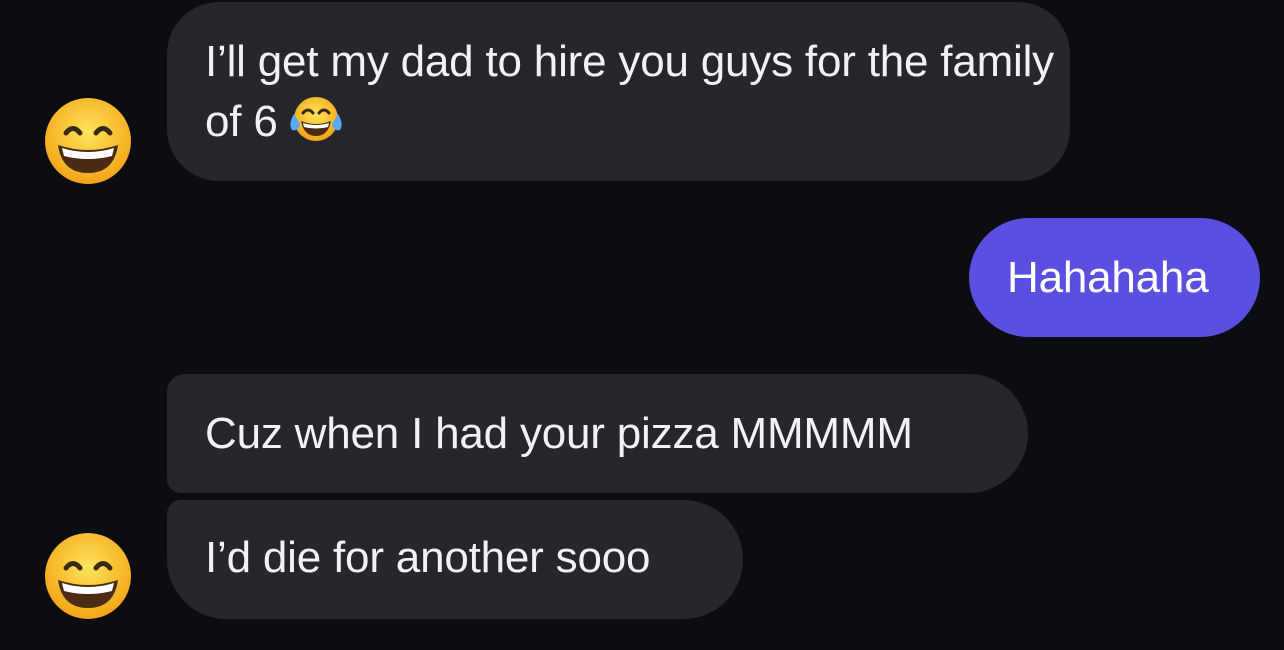  I want to click on message-text: Hahahaha, so click(1108, 277).